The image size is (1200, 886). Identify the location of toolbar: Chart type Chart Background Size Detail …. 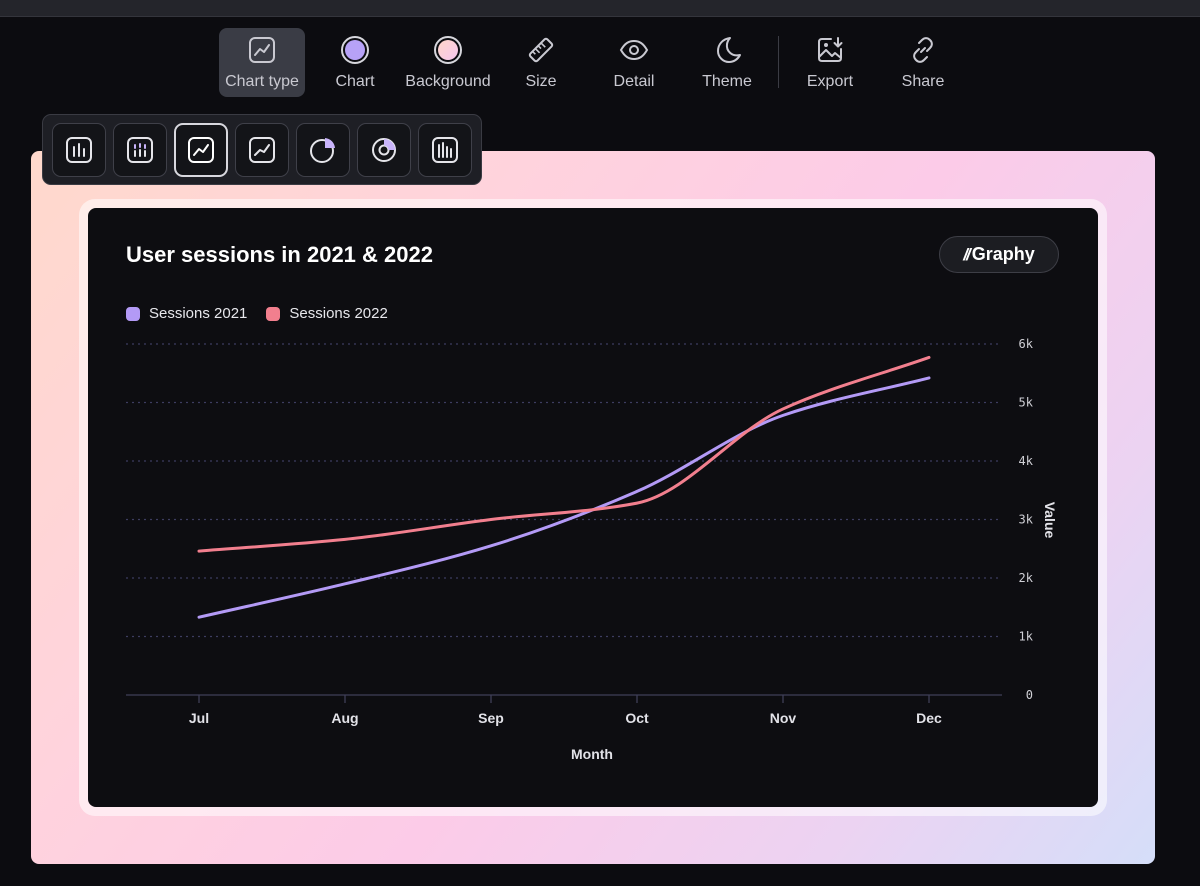
(600, 63).